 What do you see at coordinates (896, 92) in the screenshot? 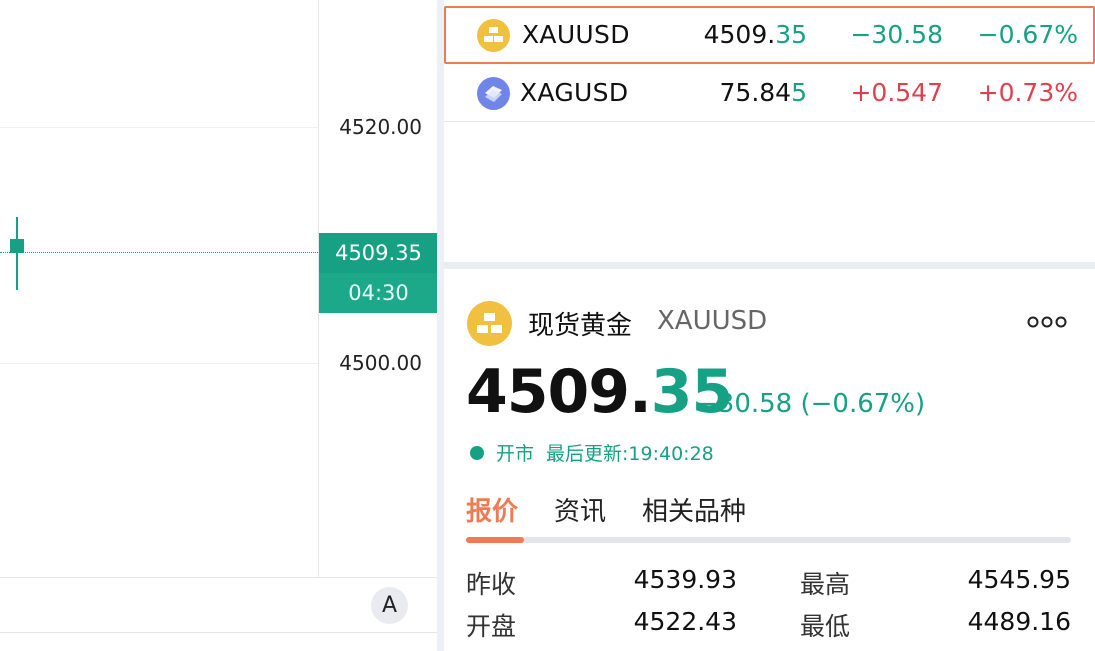
I see `watchlist-change: +0.547` at bounding box center [896, 92].